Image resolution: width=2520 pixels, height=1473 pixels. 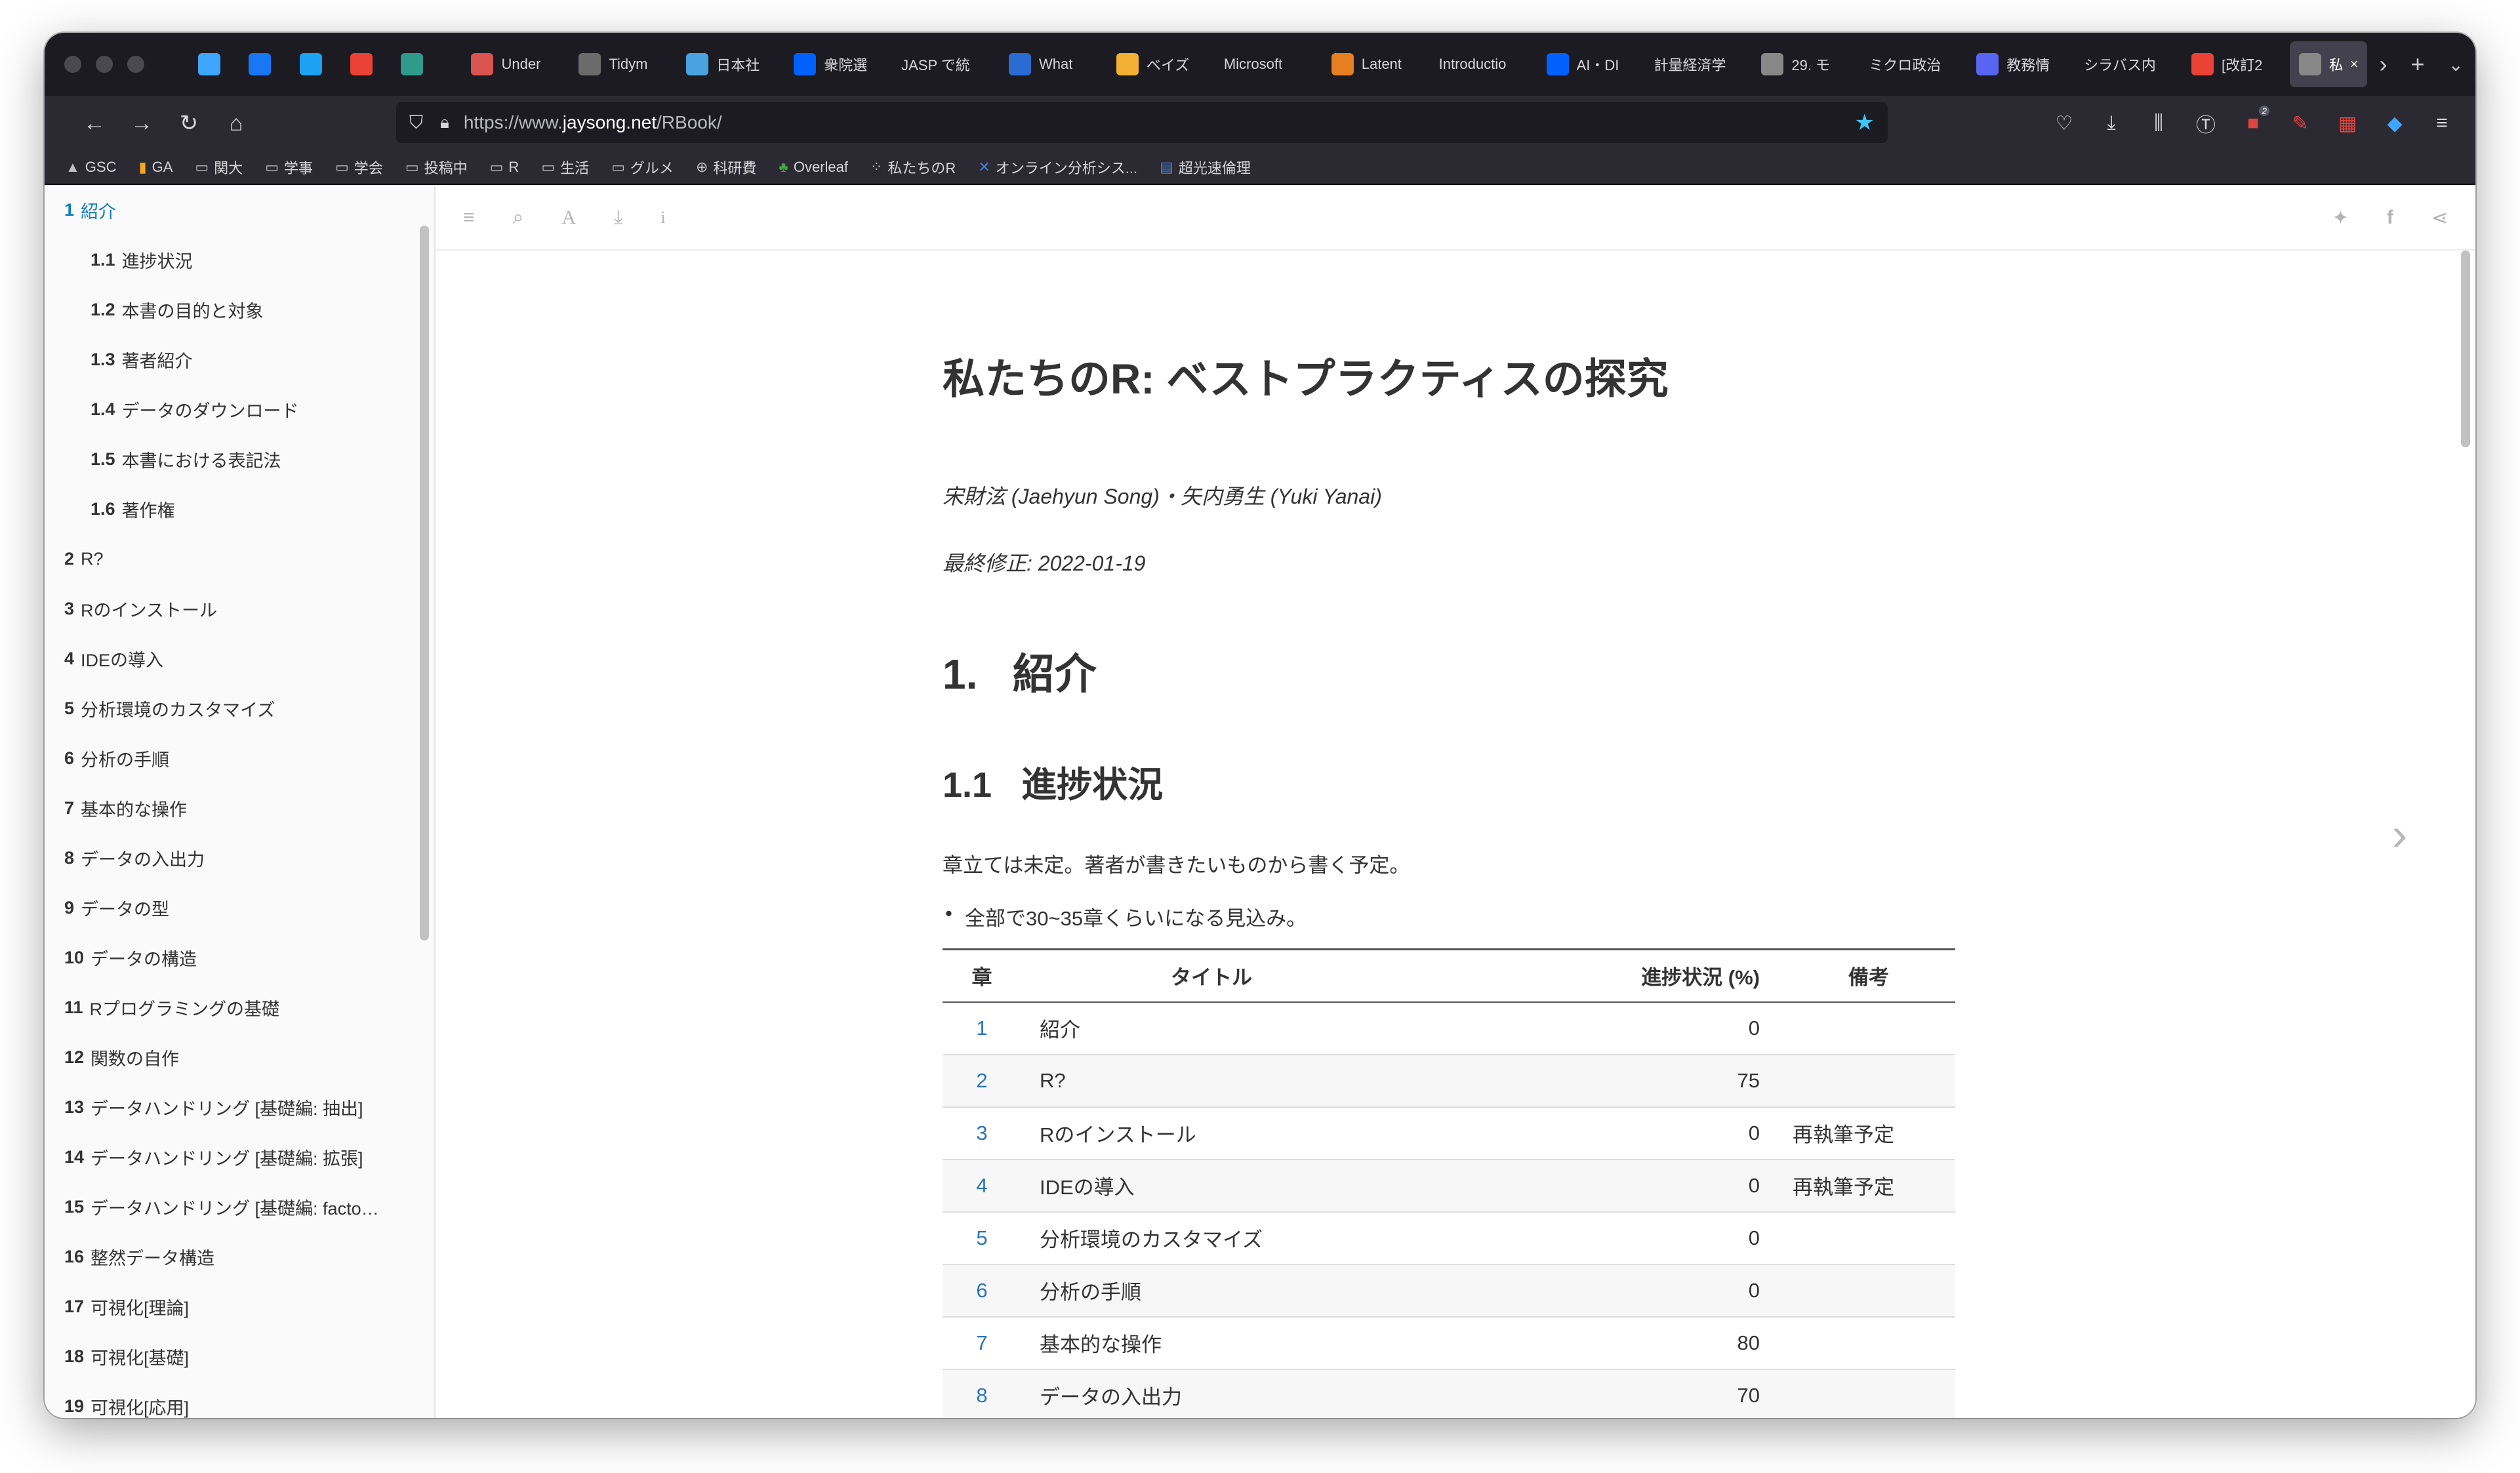 I want to click on toc-item: 10 データの構造, so click(x=239, y=958).